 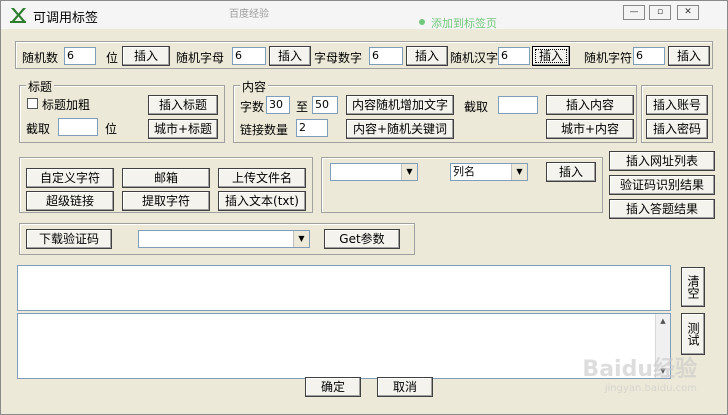 I want to click on background-ghost-text: 百度经验, so click(x=249, y=14).